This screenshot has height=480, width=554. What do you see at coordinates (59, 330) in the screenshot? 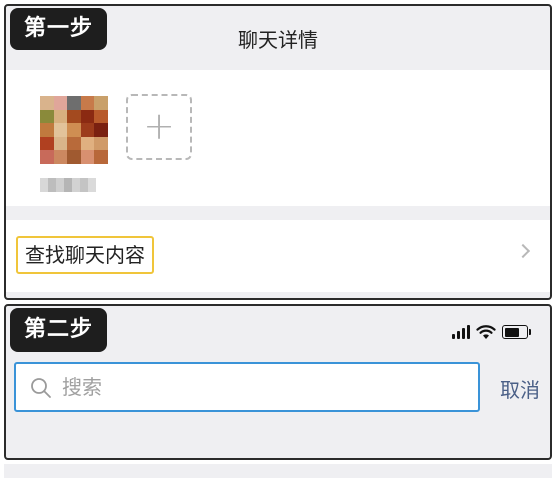
I see `step-two-badge: 第二步` at bounding box center [59, 330].